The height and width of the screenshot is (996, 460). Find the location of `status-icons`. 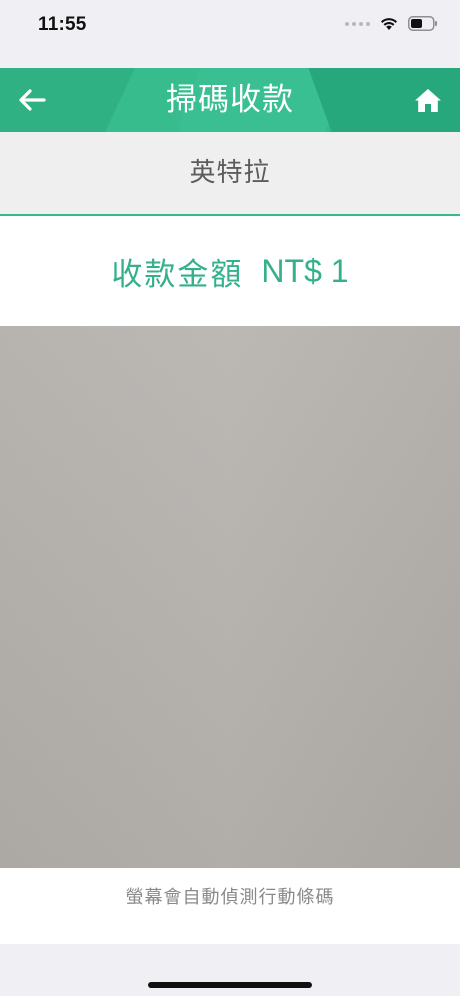

status-icons is located at coordinates (391, 23).